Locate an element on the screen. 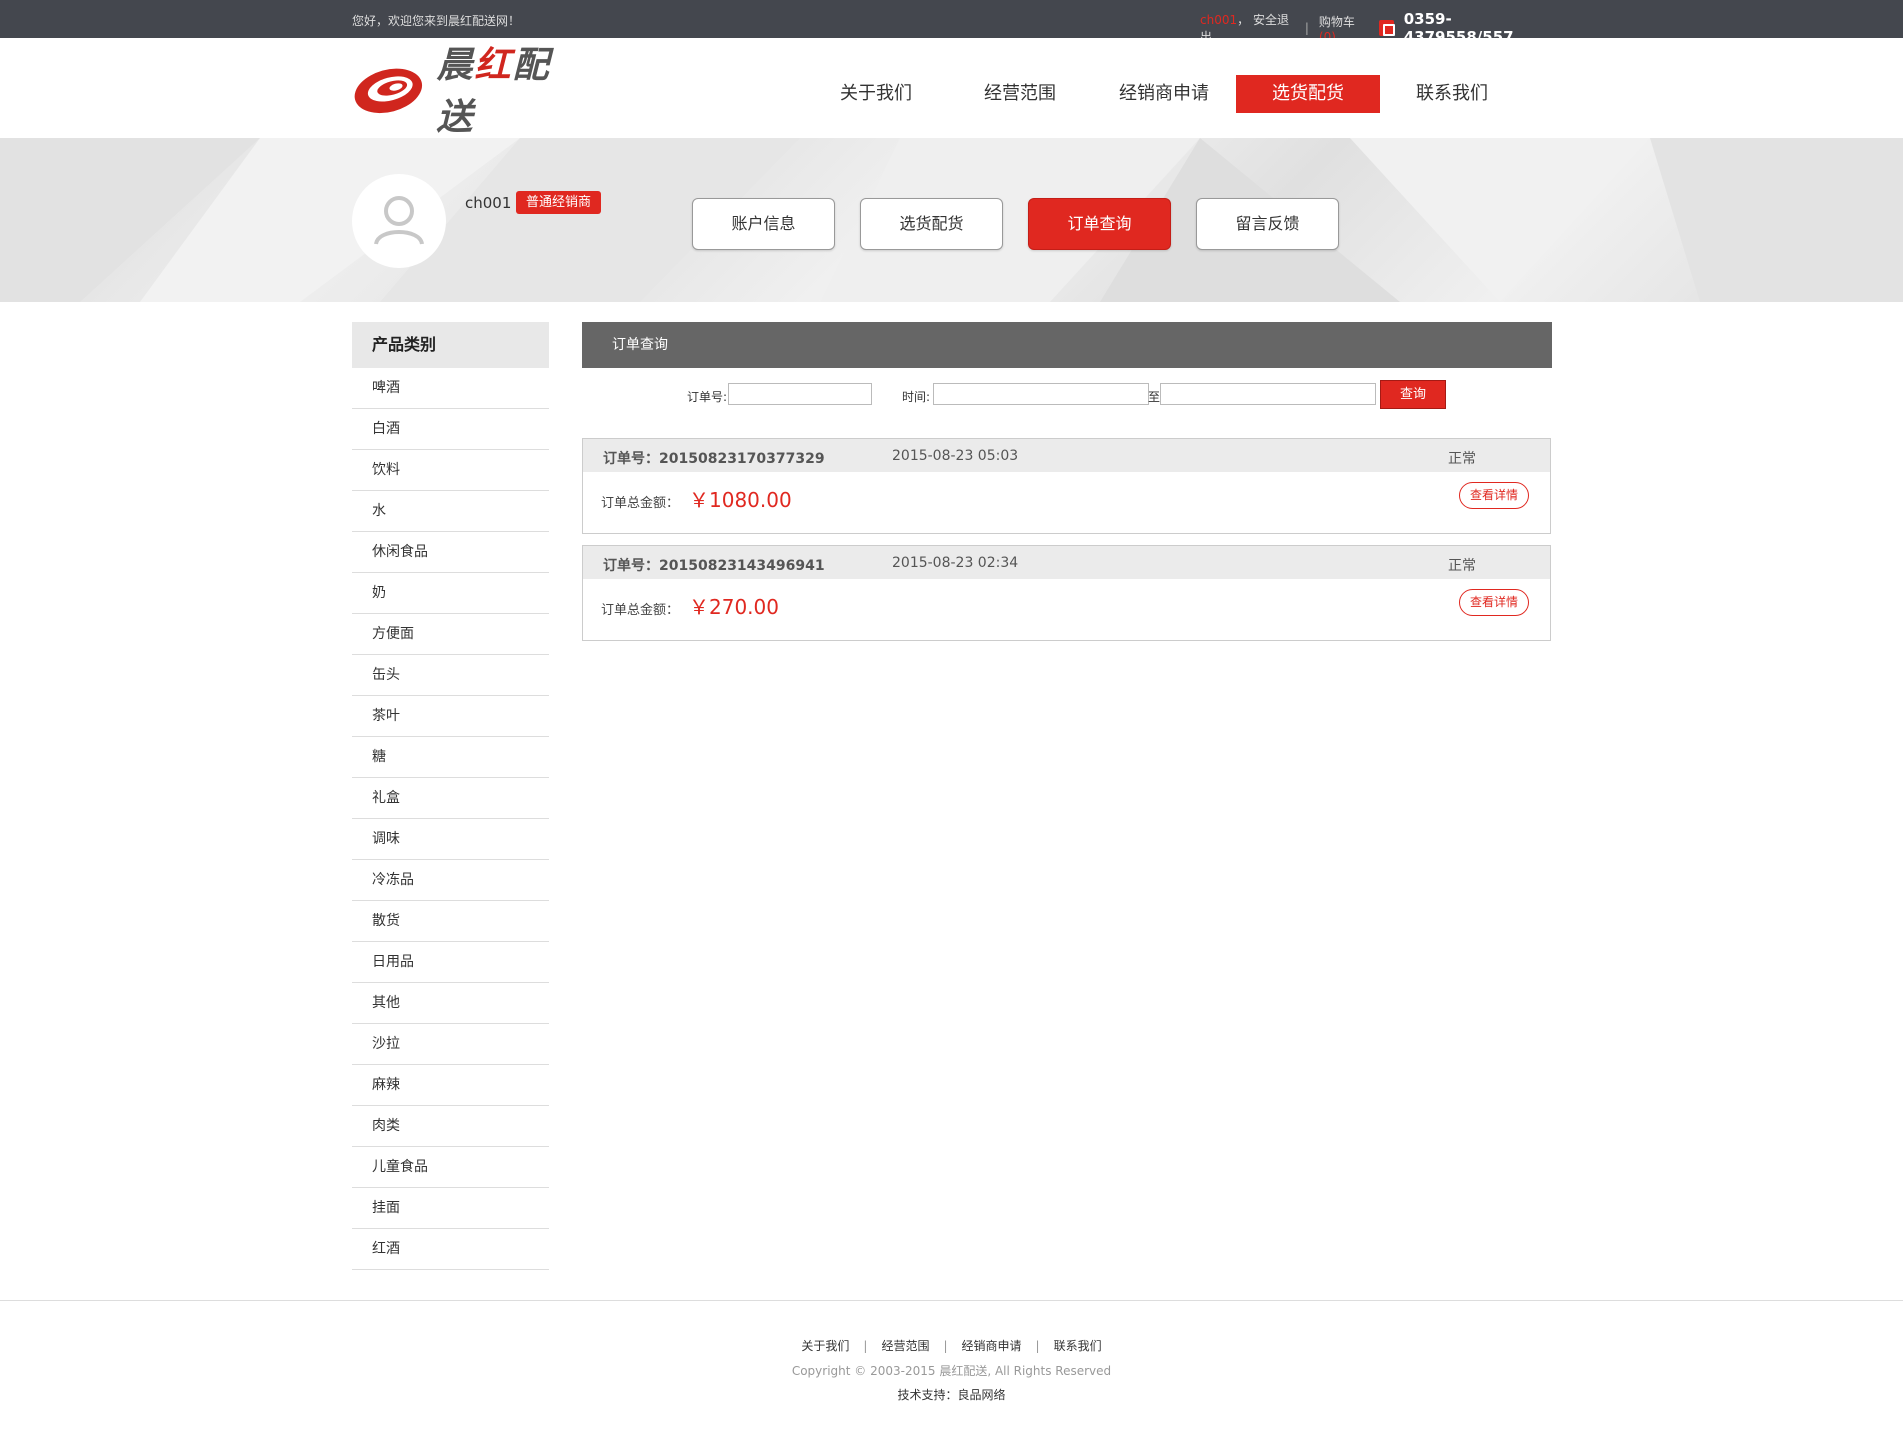 The width and height of the screenshot is (1903, 1434). sidebar-item: 沙拉 is located at coordinates (450, 1044).